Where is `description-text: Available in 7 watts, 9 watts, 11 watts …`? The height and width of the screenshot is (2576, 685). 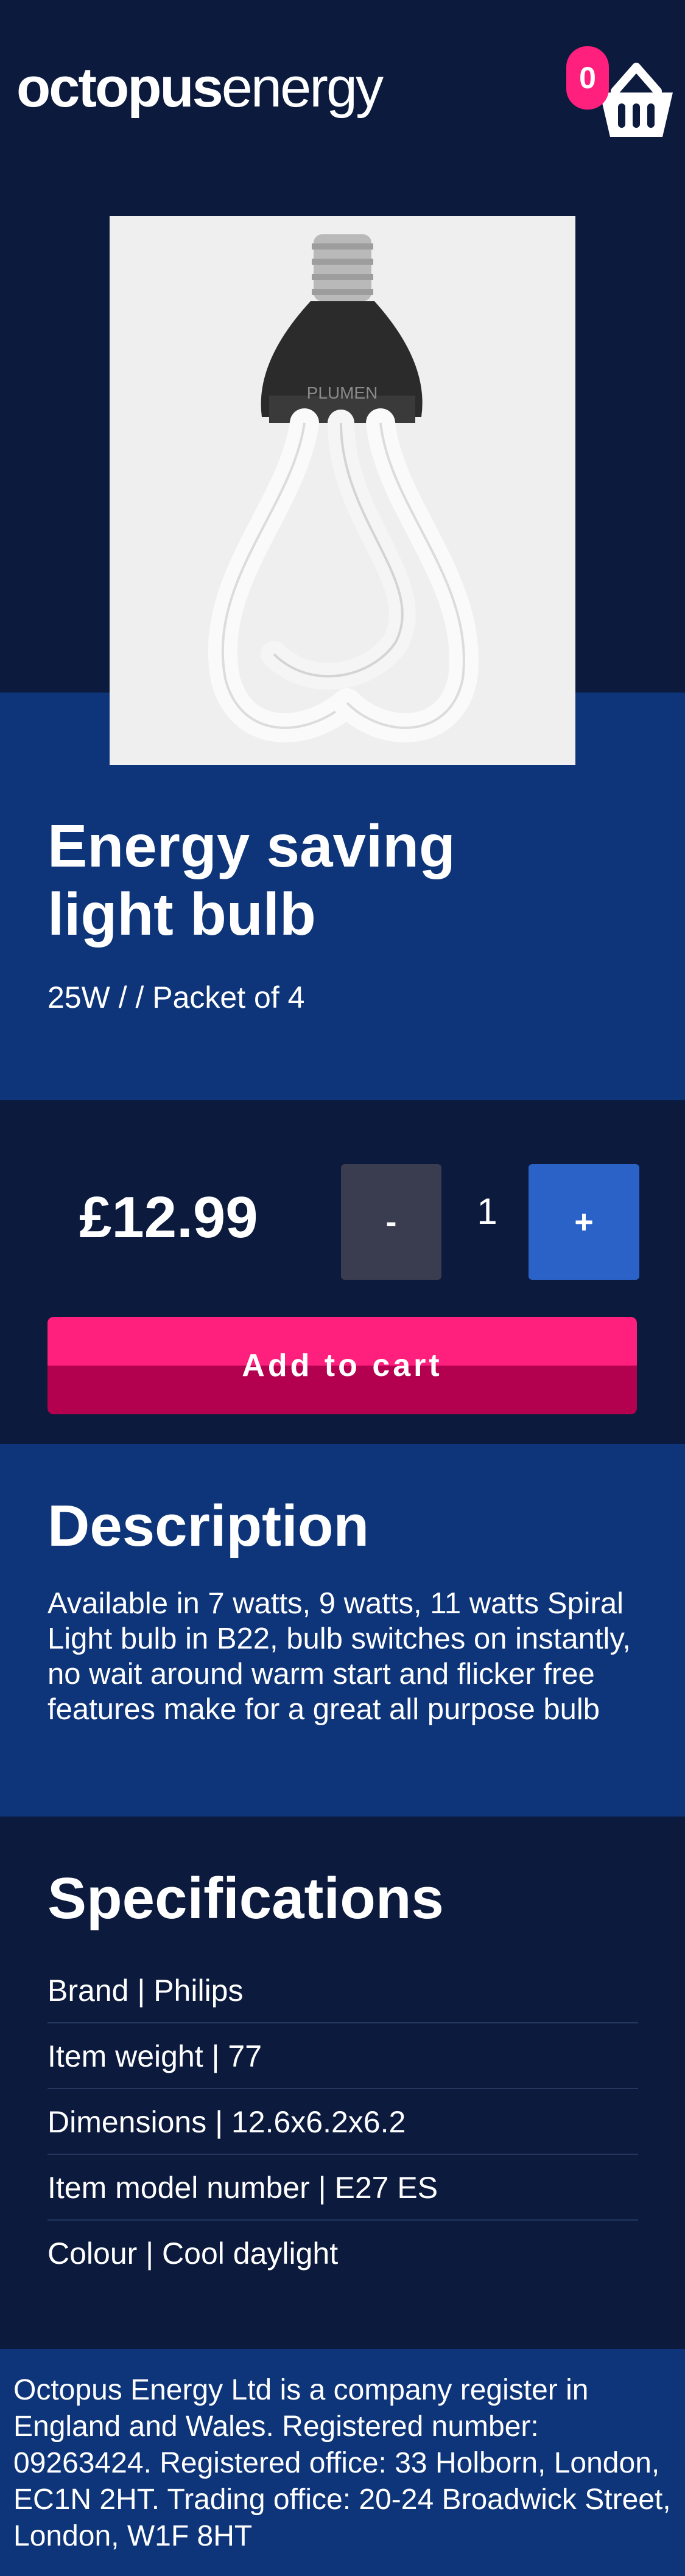 description-text: Available in 7 watts, 9 watts, 11 watts … is located at coordinates (339, 1656).